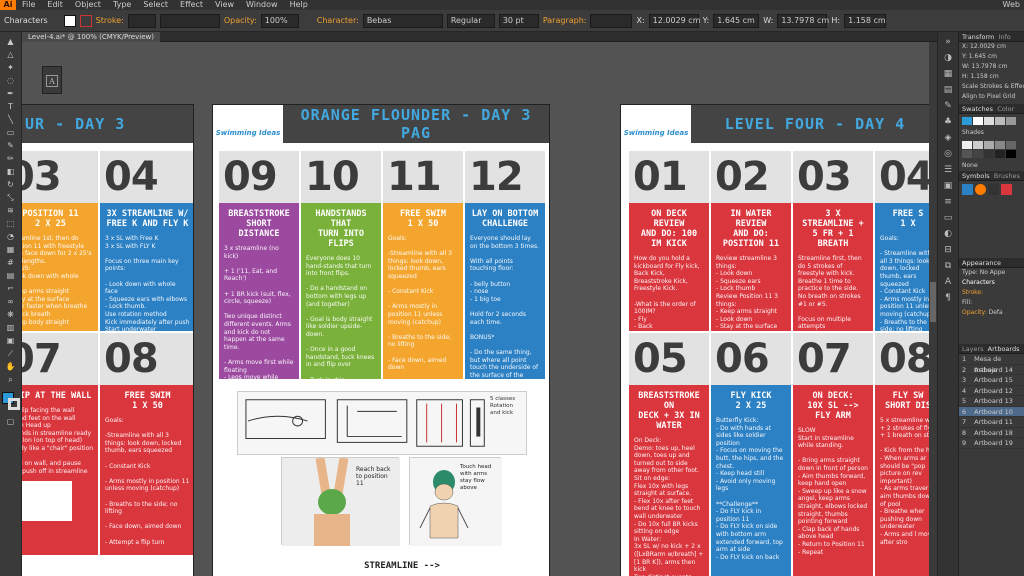 The width and height of the screenshot is (1024, 576). Describe the element at coordinates (1004, 37) in the screenshot. I see `info-tab: Info` at that location.